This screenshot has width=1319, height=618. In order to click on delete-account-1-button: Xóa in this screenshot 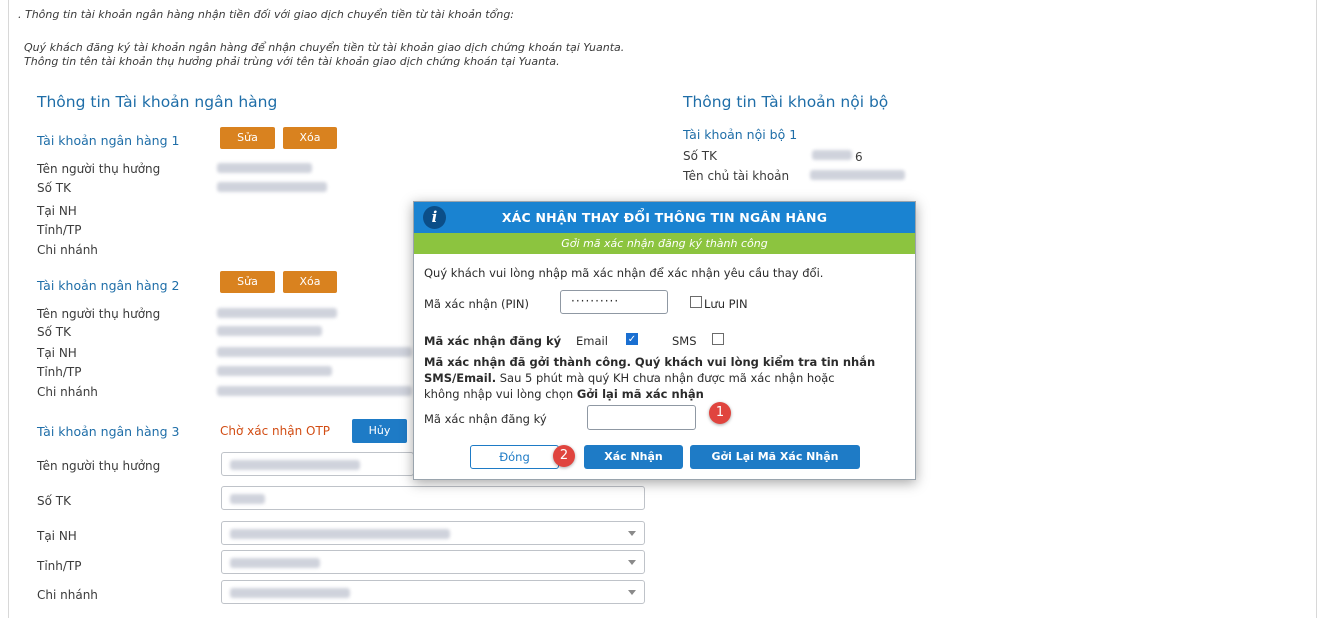, I will do `click(310, 138)`.